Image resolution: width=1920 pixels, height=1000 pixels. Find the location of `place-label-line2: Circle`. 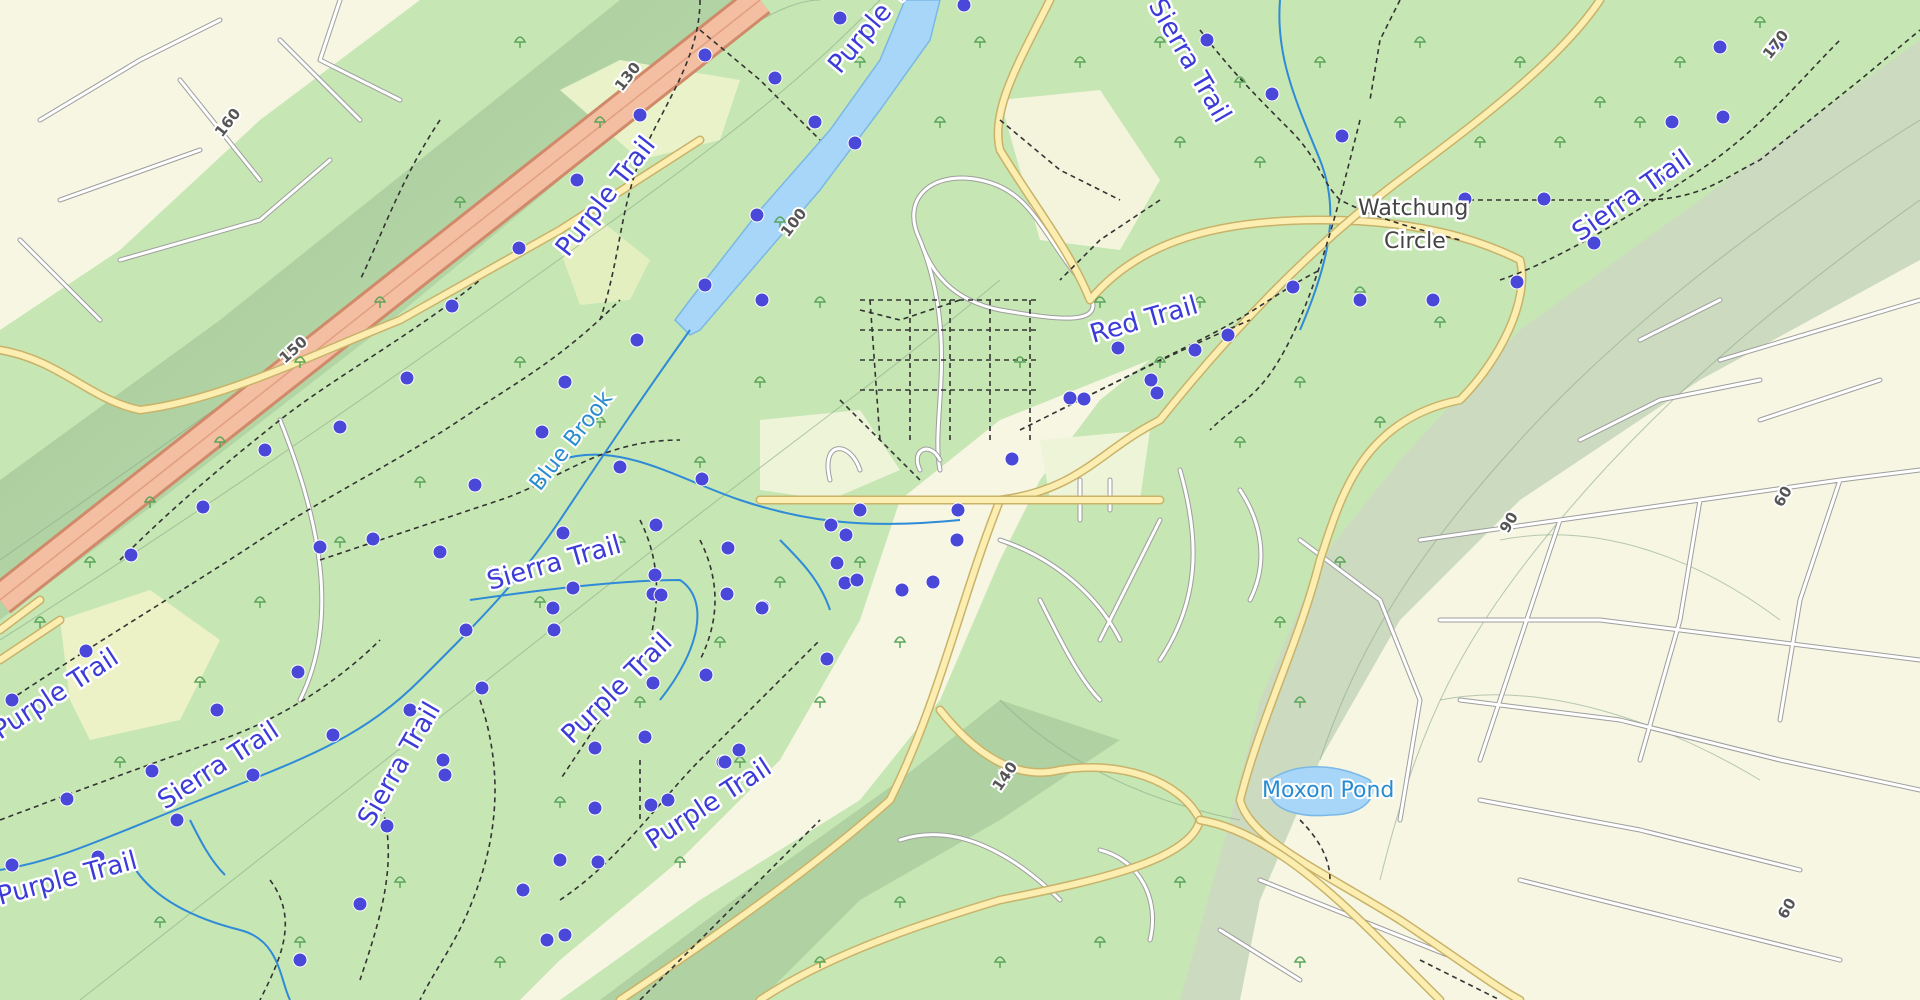

place-label-line2: Circle is located at coordinates (1415, 241).